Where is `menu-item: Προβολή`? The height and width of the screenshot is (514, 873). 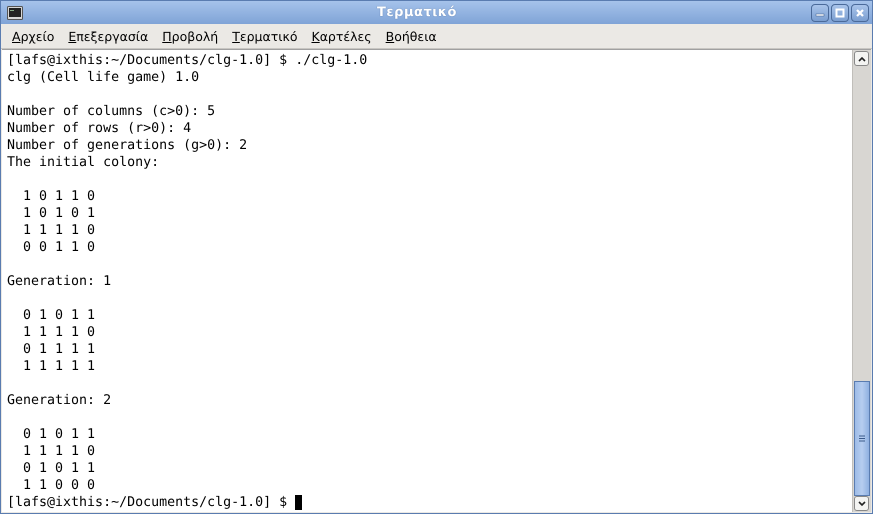
menu-item: Προβολή is located at coordinates (190, 36).